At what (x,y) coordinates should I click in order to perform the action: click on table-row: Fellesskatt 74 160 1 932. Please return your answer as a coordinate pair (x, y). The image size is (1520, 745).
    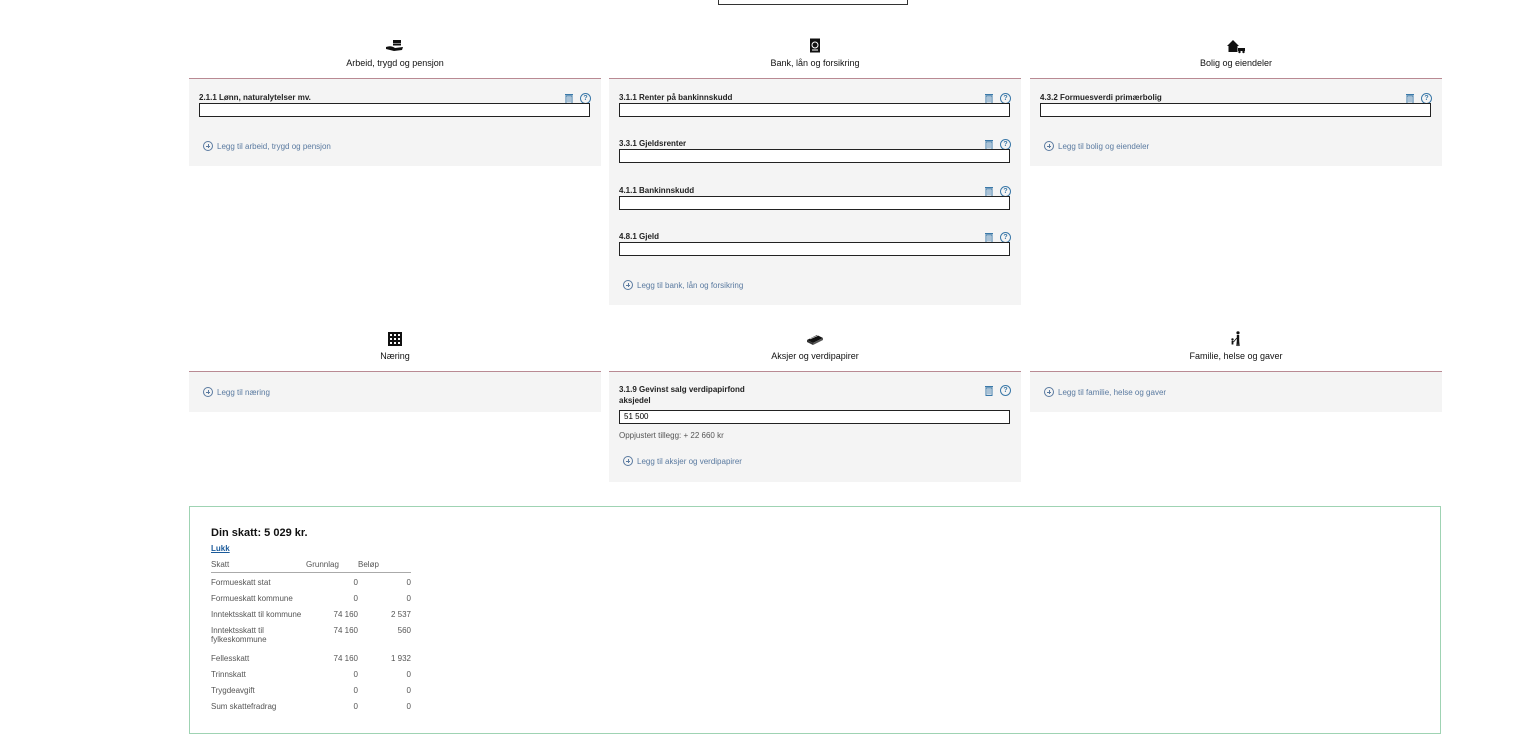
    Looking at the image, I should click on (311, 662).